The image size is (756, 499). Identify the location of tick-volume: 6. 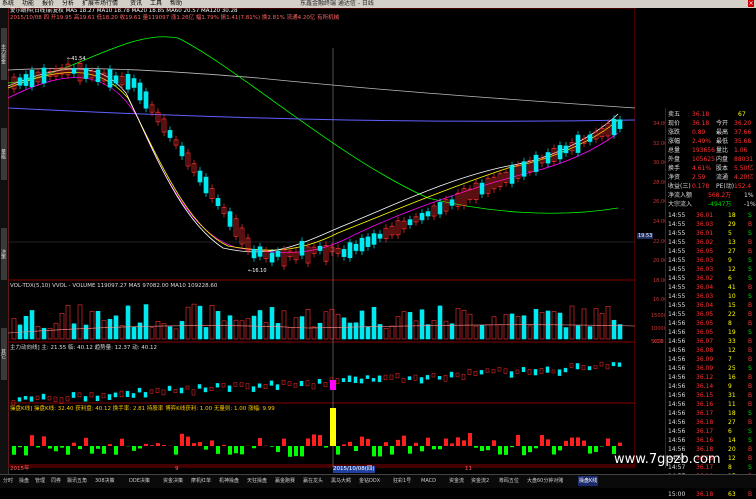
(730, 431).